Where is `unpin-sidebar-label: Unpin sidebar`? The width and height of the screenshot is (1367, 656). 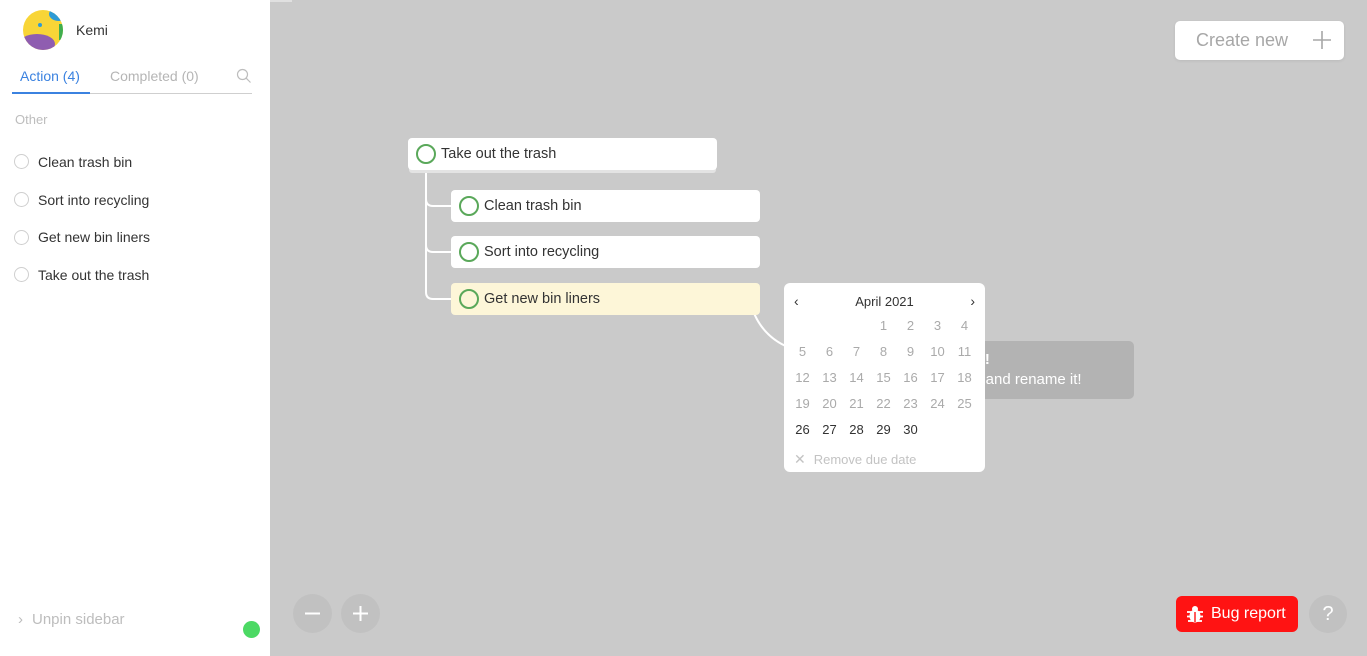
unpin-sidebar-label: Unpin sidebar is located at coordinates (78, 619).